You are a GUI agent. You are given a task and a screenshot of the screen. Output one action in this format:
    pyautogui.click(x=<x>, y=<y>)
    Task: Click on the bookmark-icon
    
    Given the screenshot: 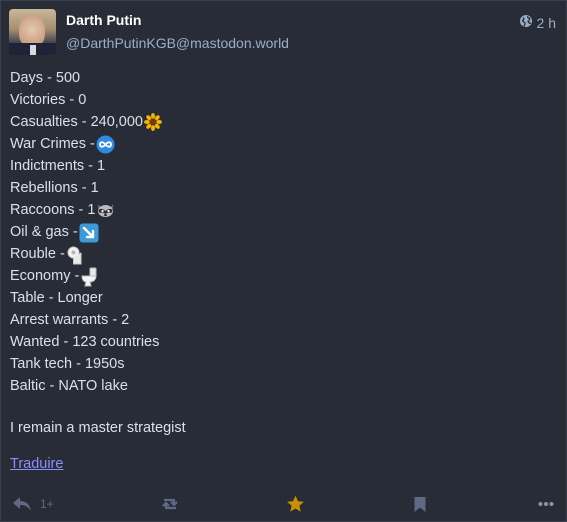 What is the action you would take?
    pyautogui.click(x=420, y=504)
    